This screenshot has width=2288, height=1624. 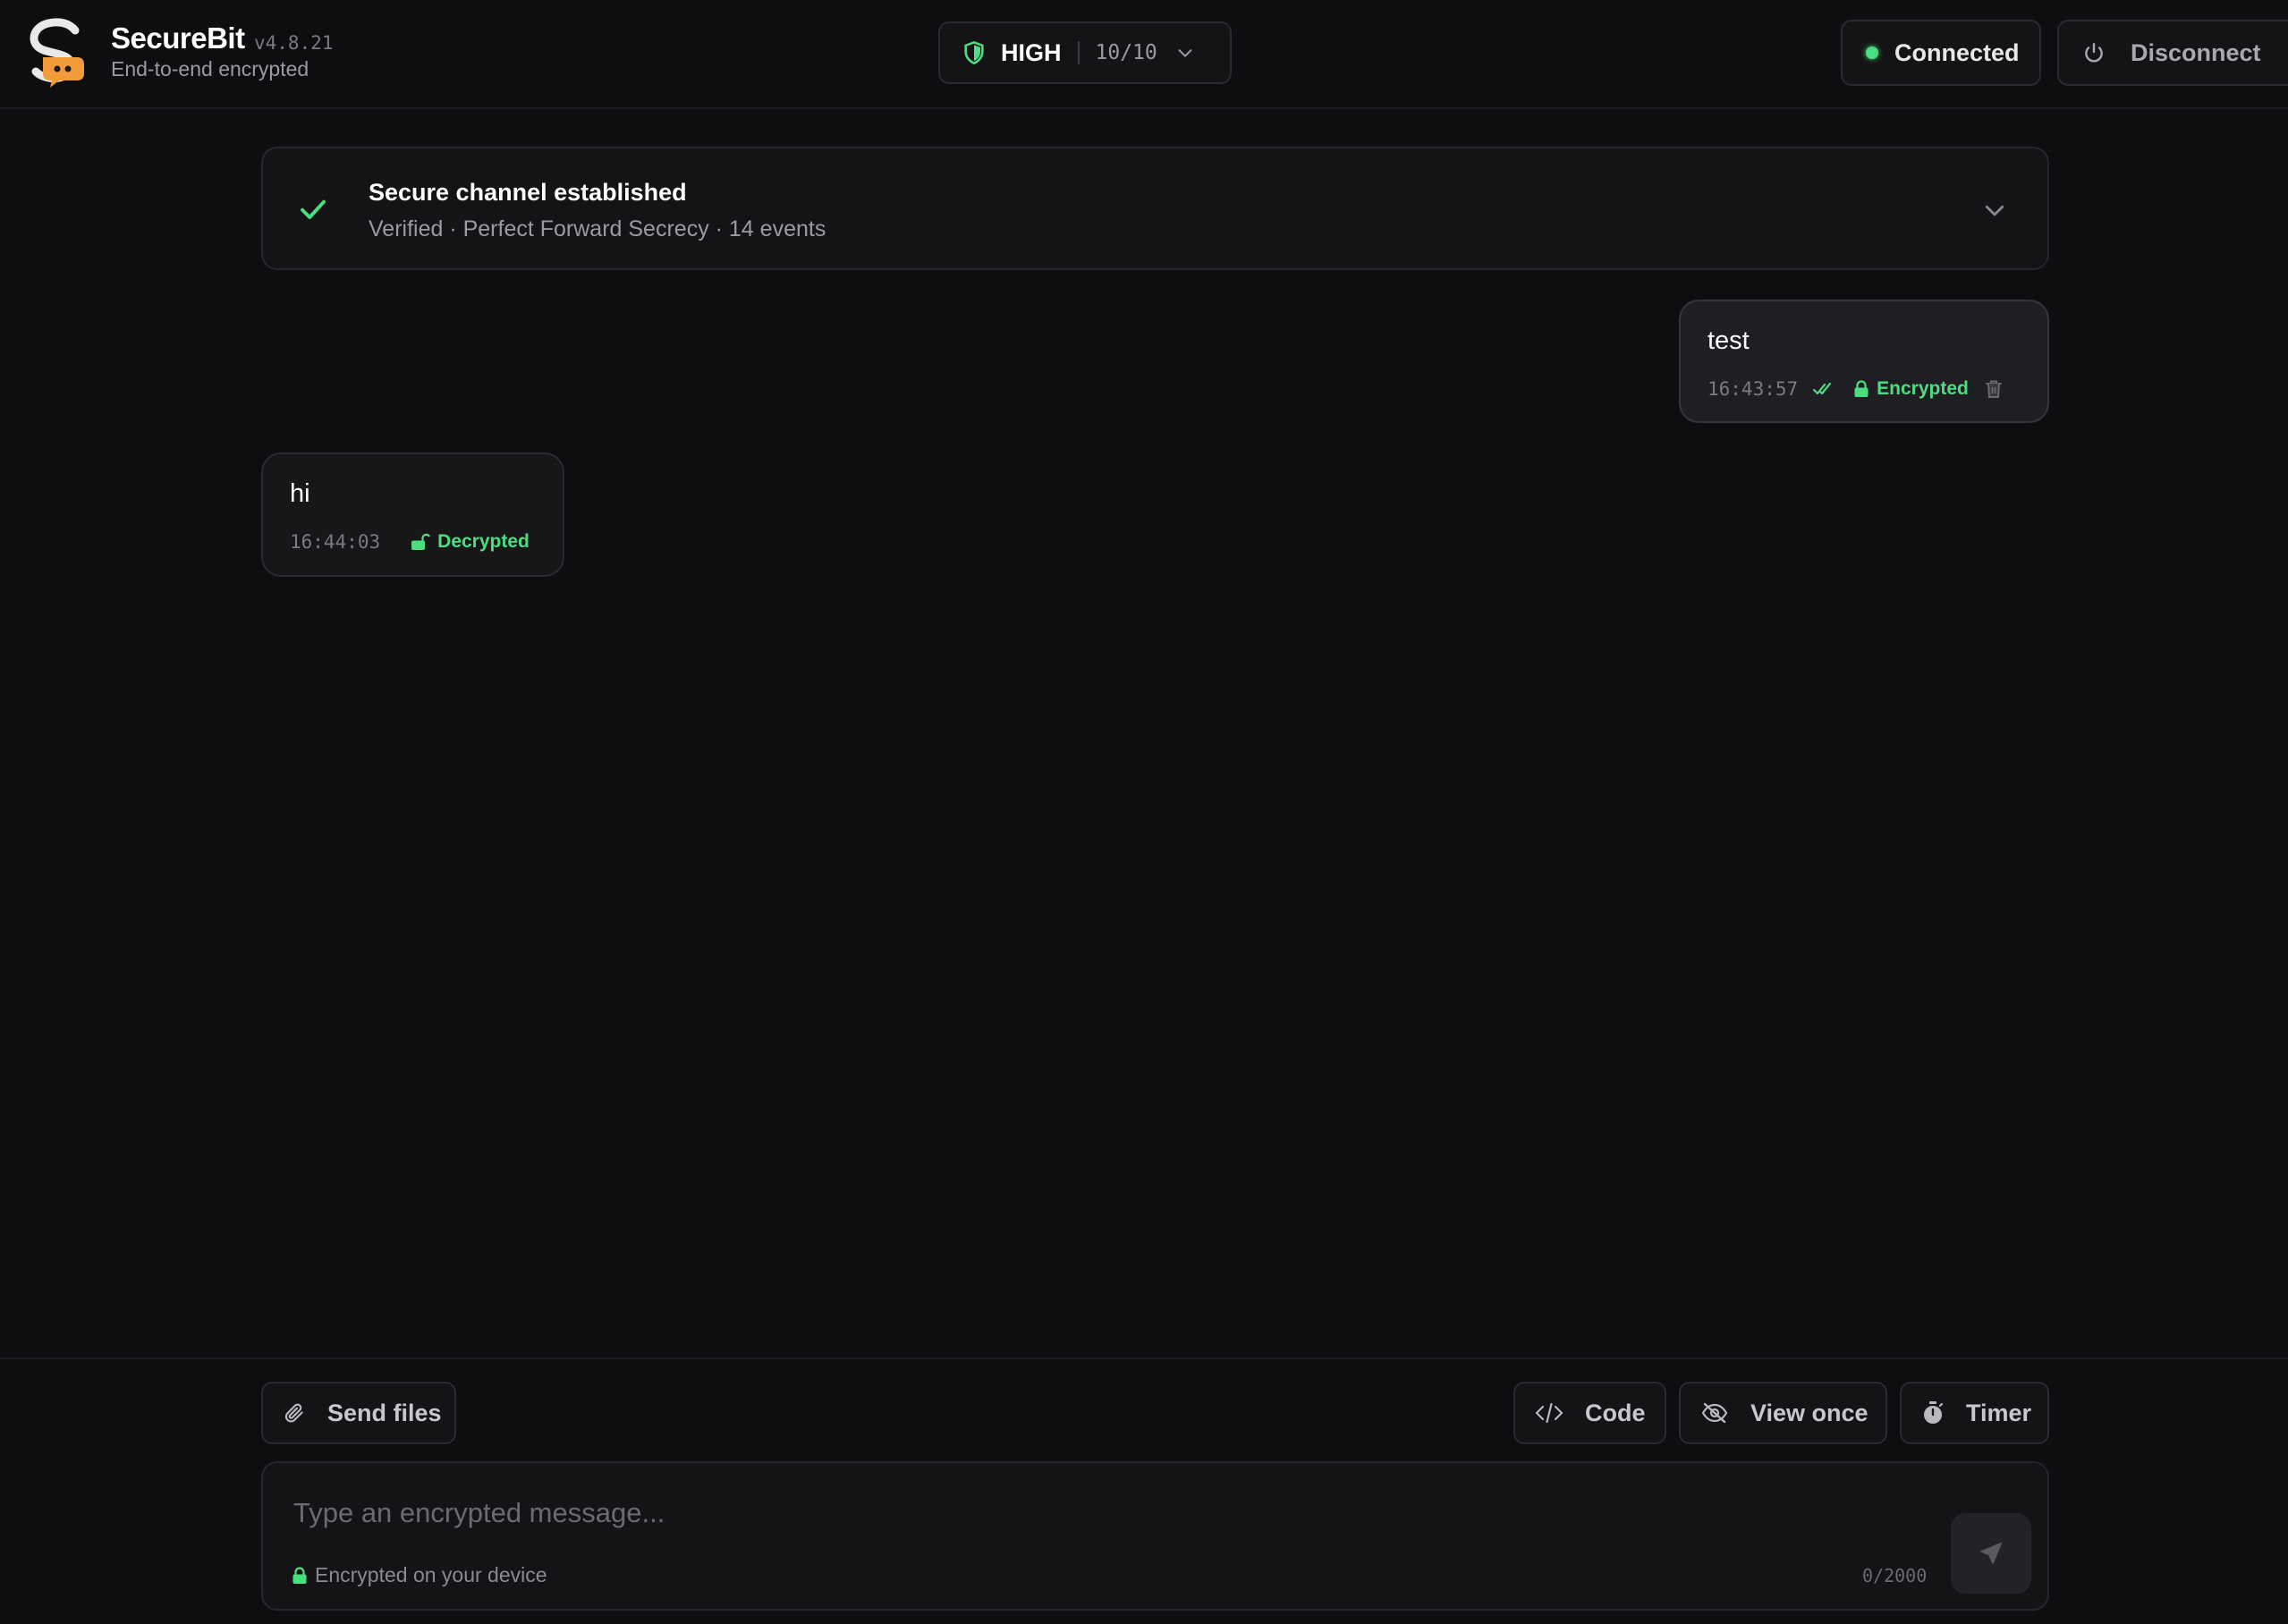 What do you see at coordinates (1809, 1412) in the screenshot?
I see `view-once-label: View once` at bounding box center [1809, 1412].